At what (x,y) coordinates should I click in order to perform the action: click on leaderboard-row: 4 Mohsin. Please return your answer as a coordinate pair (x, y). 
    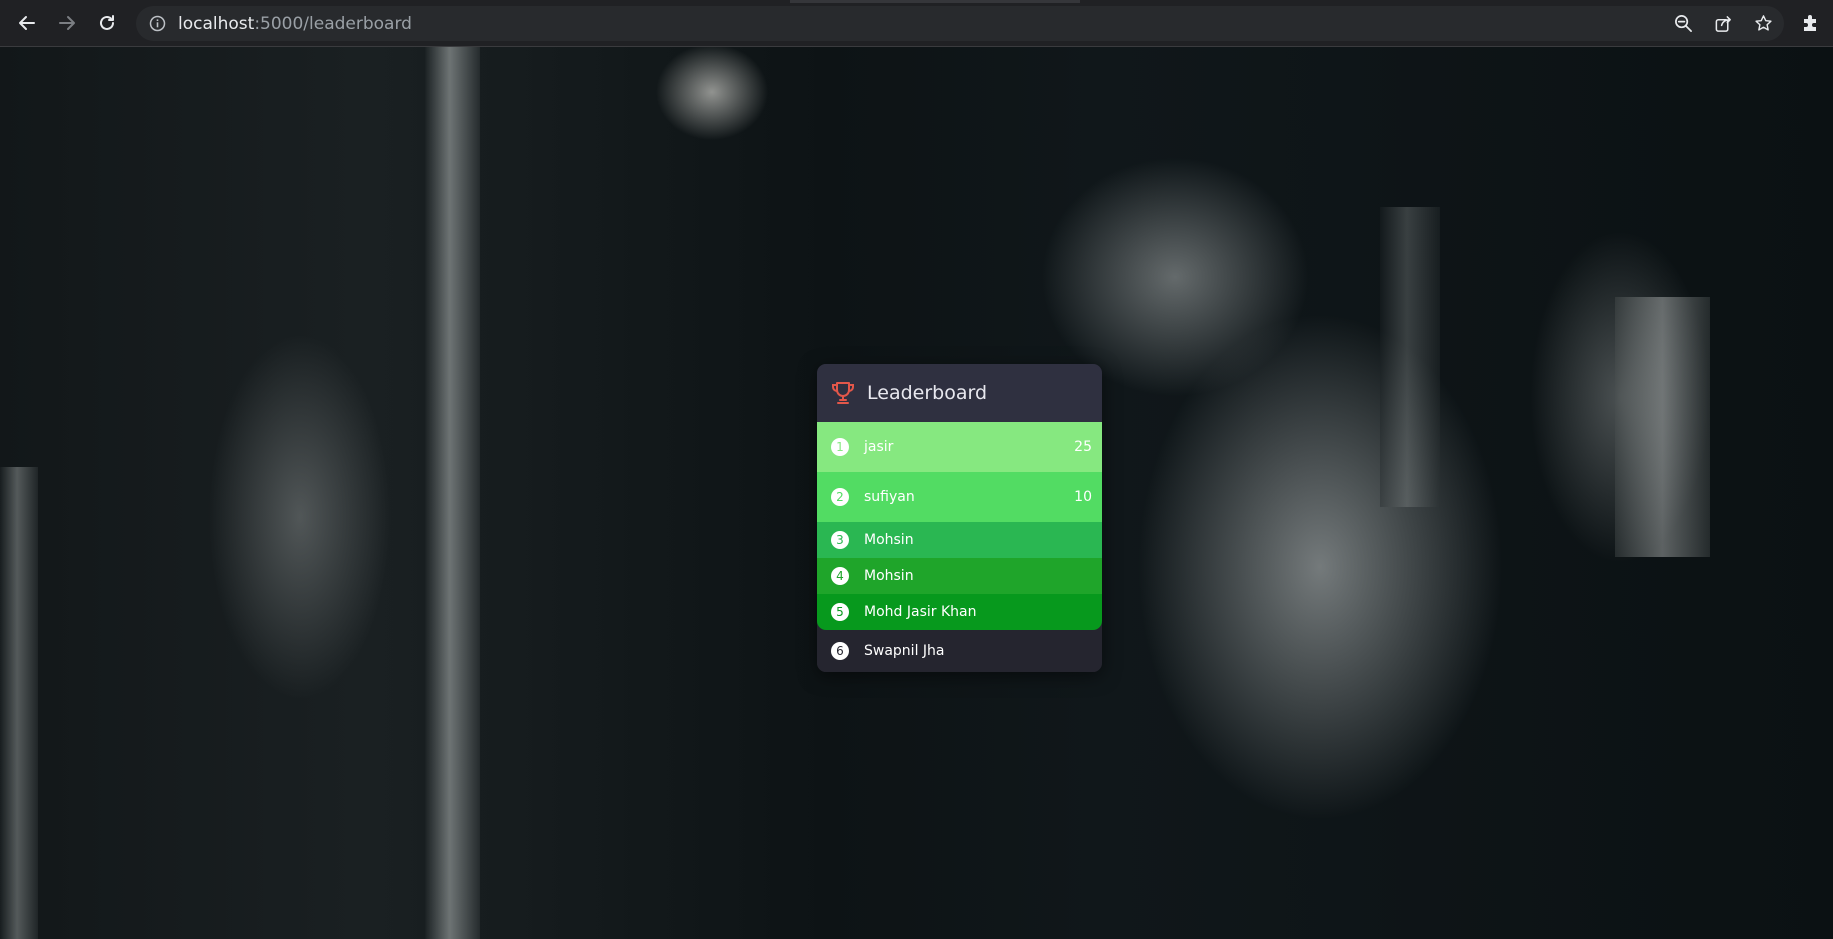
    Looking at the image, I should click on (959, 576).